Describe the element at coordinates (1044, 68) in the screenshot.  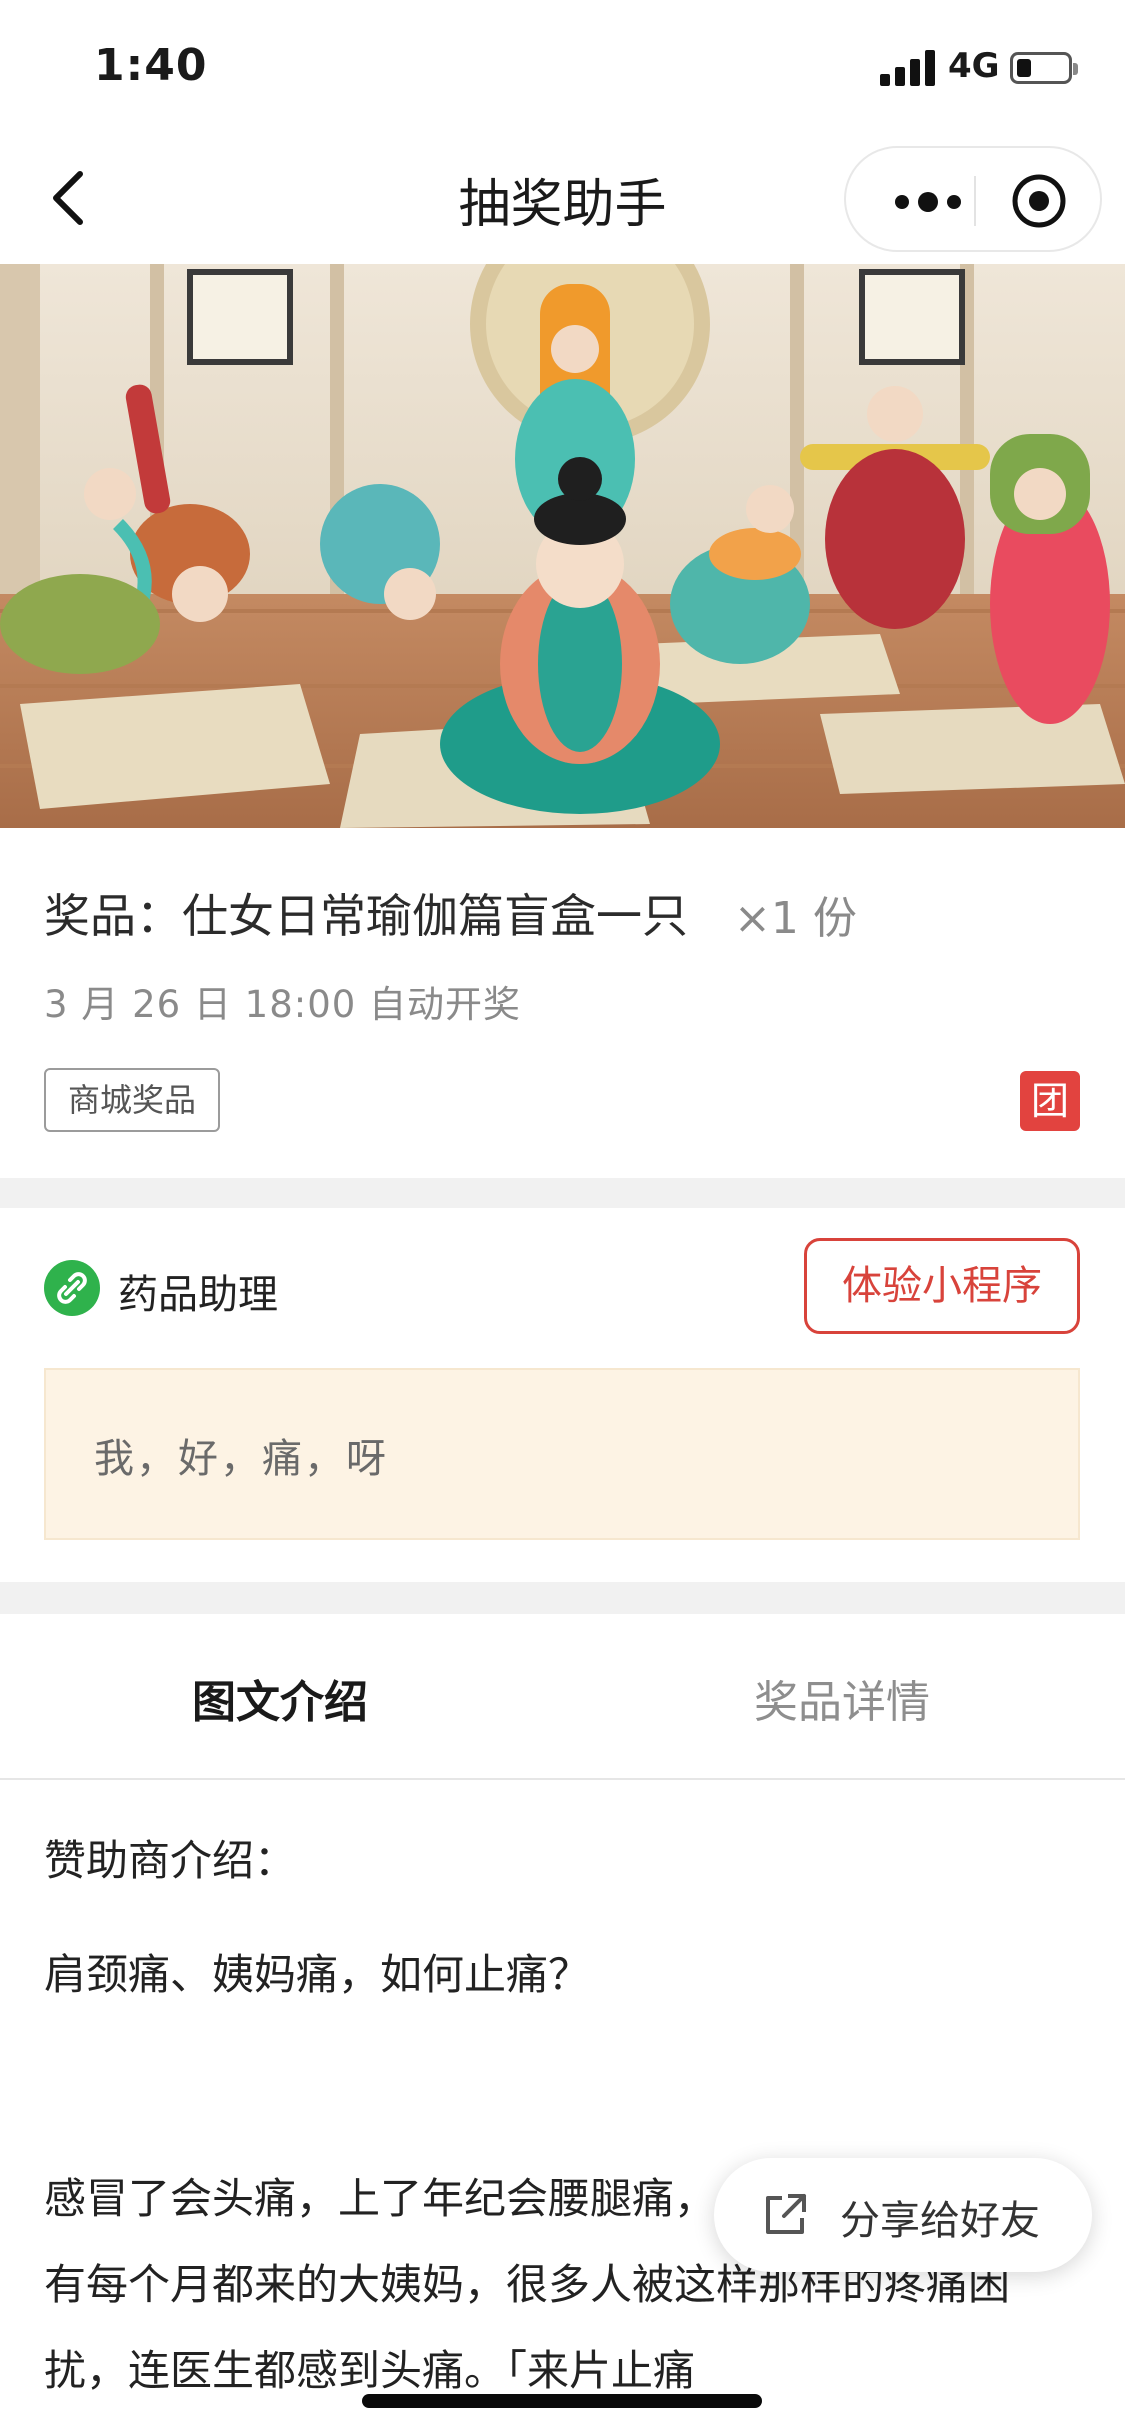
I see `battery-icon` at that location.